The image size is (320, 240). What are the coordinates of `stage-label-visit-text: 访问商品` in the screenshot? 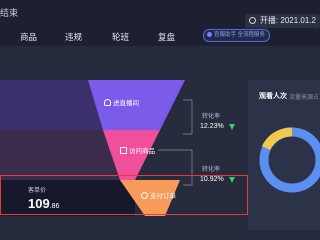 It's located at (142, 151).